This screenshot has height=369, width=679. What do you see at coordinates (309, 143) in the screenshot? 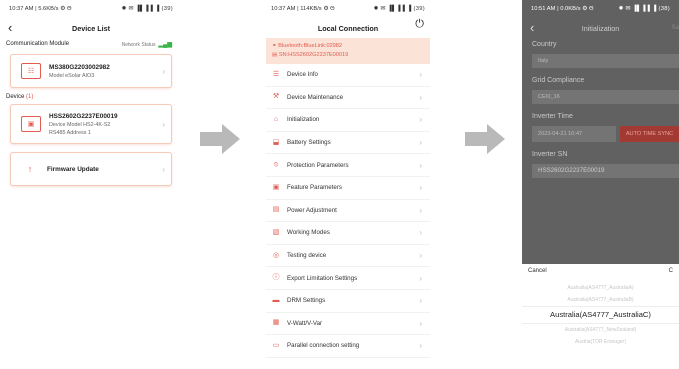
I see `menu-item-label: Battery Settings` at bounding box center [309, 143].